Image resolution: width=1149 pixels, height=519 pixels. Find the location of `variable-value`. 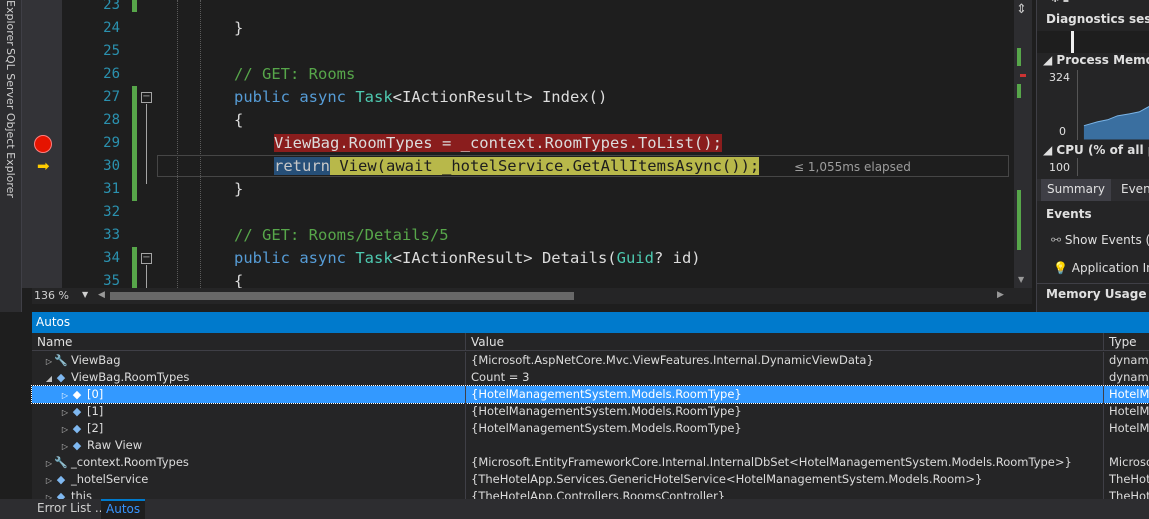

variable-value is located at coordinates (784, 445).